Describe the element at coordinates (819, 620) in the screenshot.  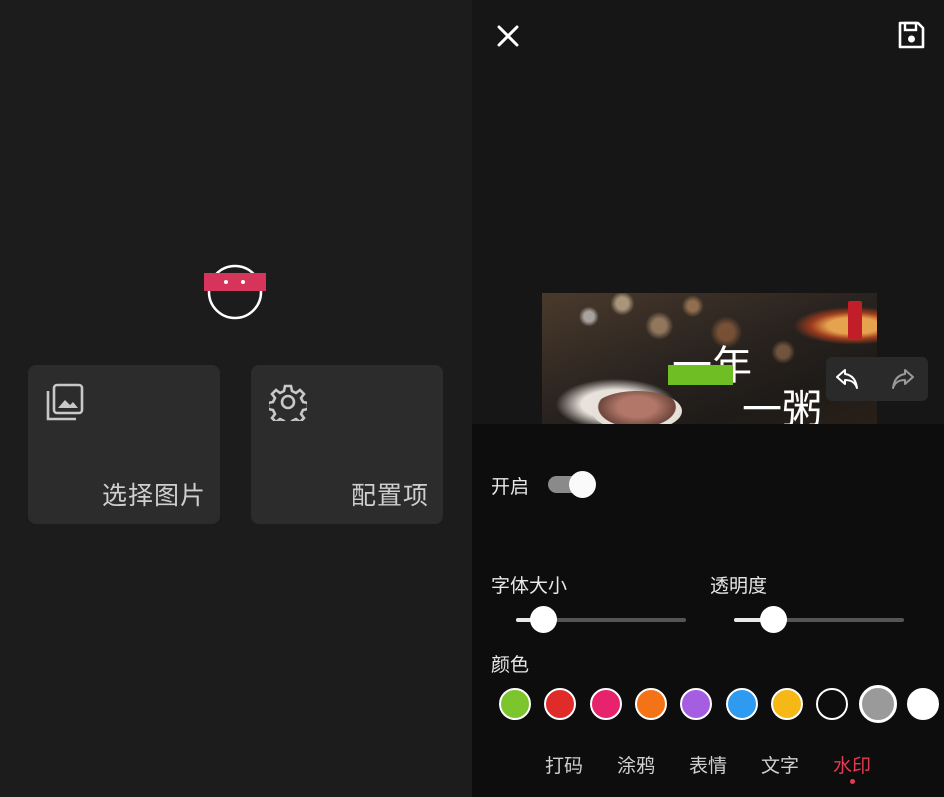
I see `opacity-slider` at that location.